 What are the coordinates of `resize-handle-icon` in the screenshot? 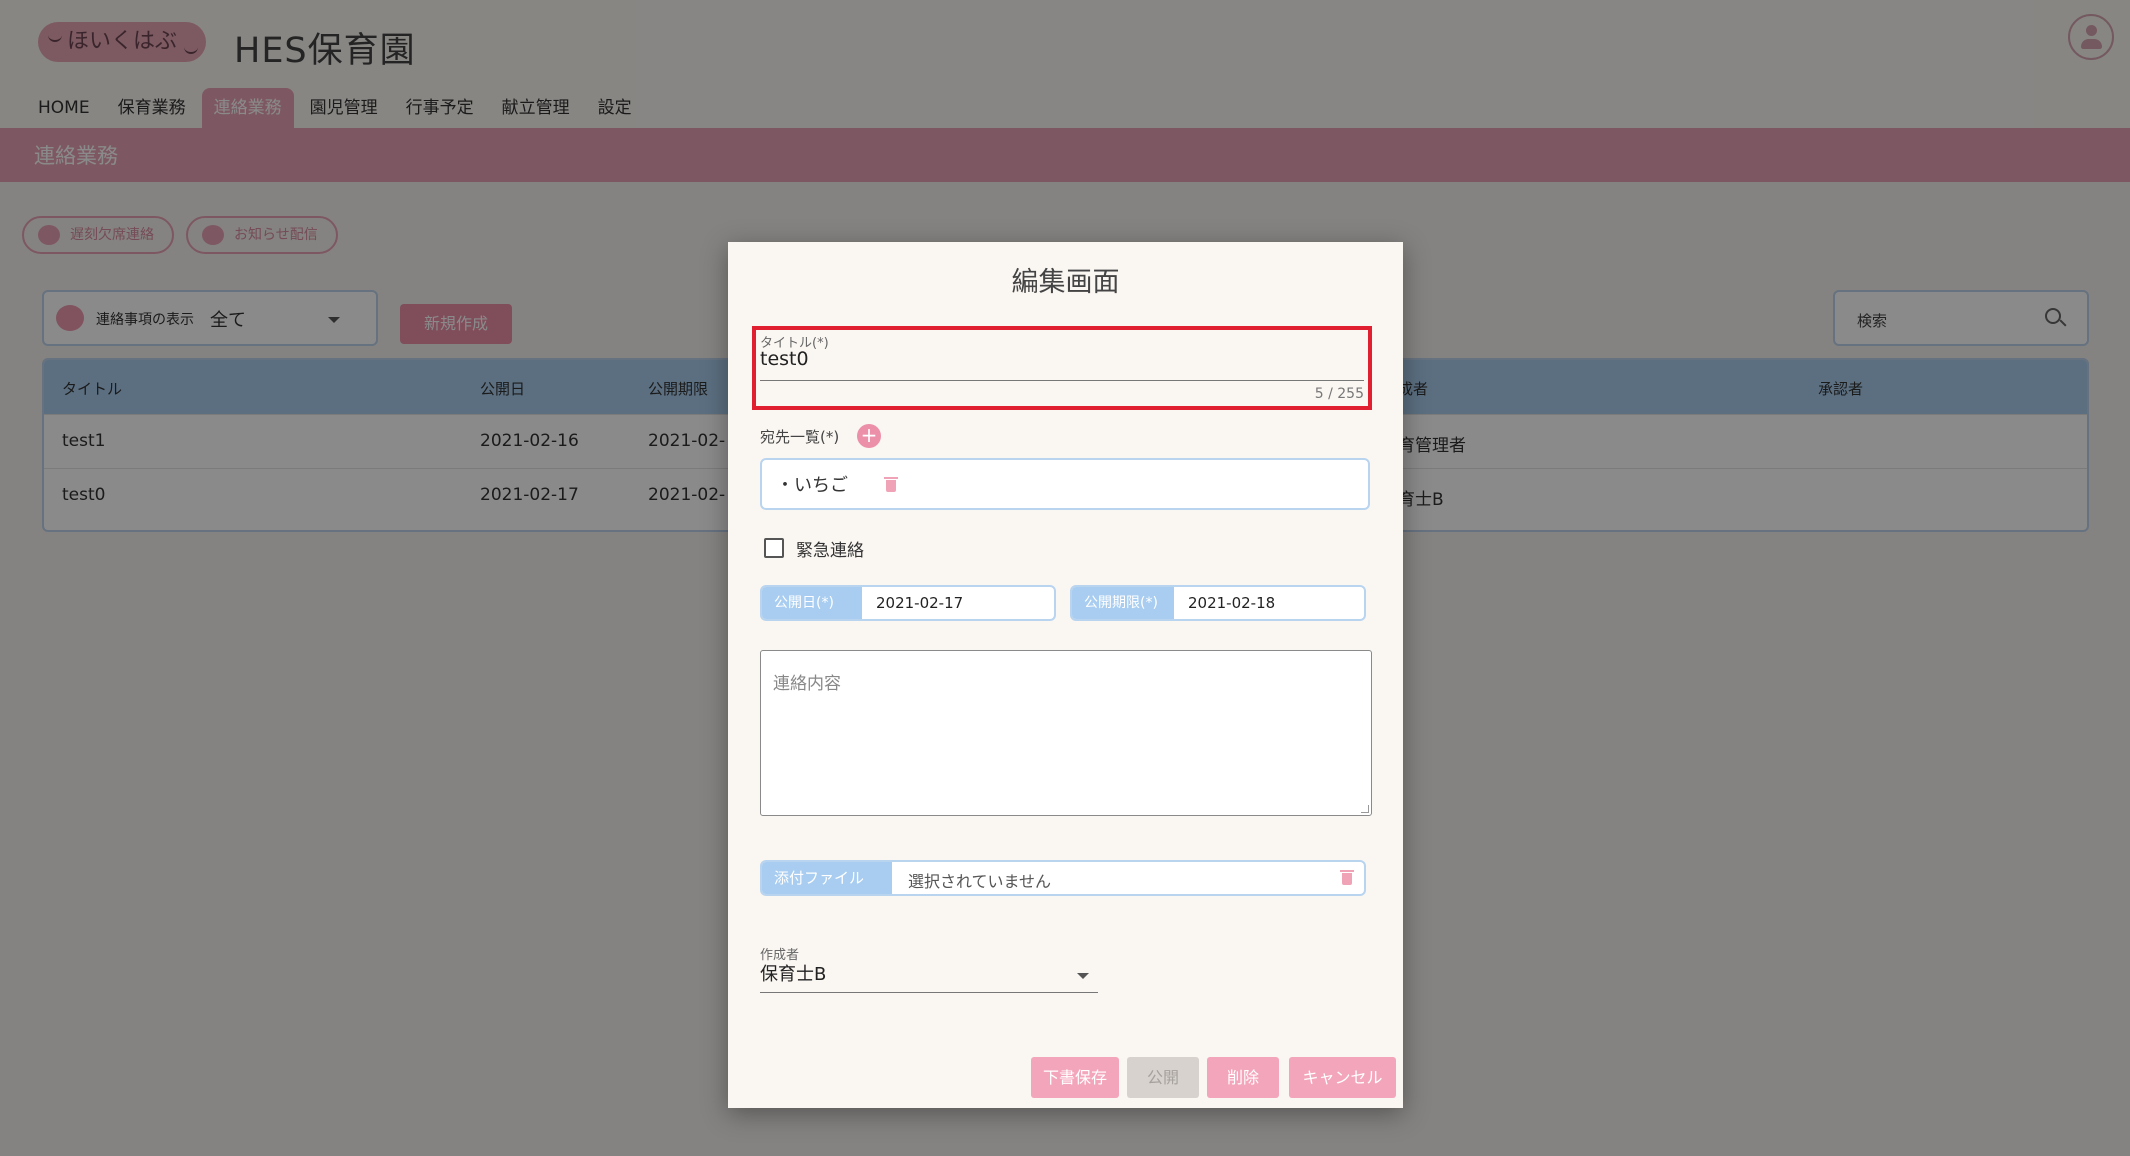 It's located at (1365, 809).